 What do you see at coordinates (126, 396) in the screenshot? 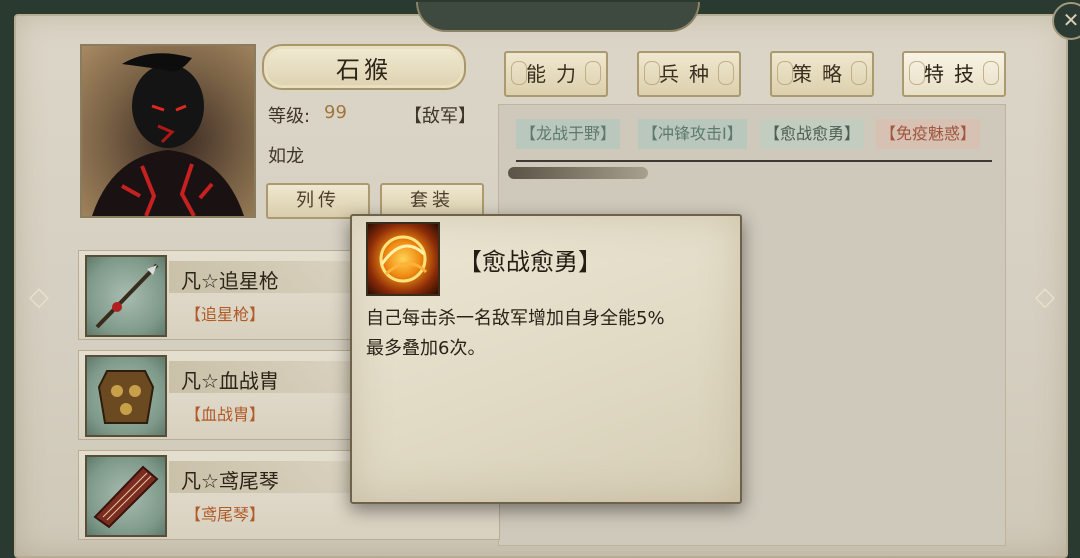
I see `armor-icon` at bounding box center [126, 396].